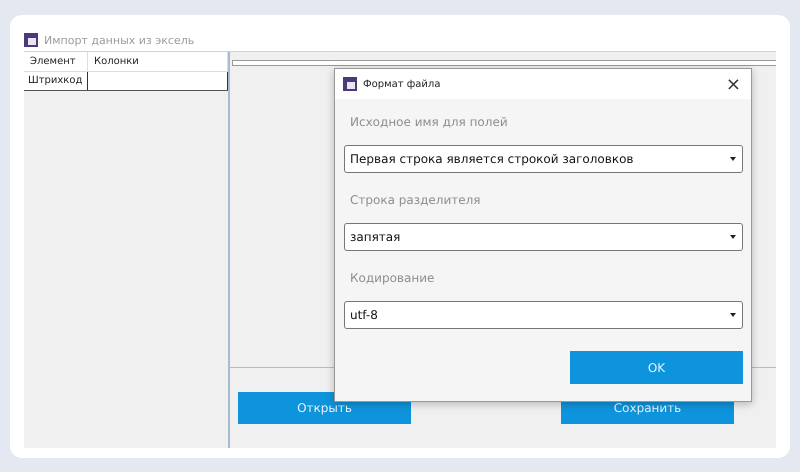 This screenshot has width=800, height=472. What do you see at coordinates (543, 159) in the screenshot?
I see `dropdown: Первая строка является строкой заголовков` at bounding box center [543, 159].